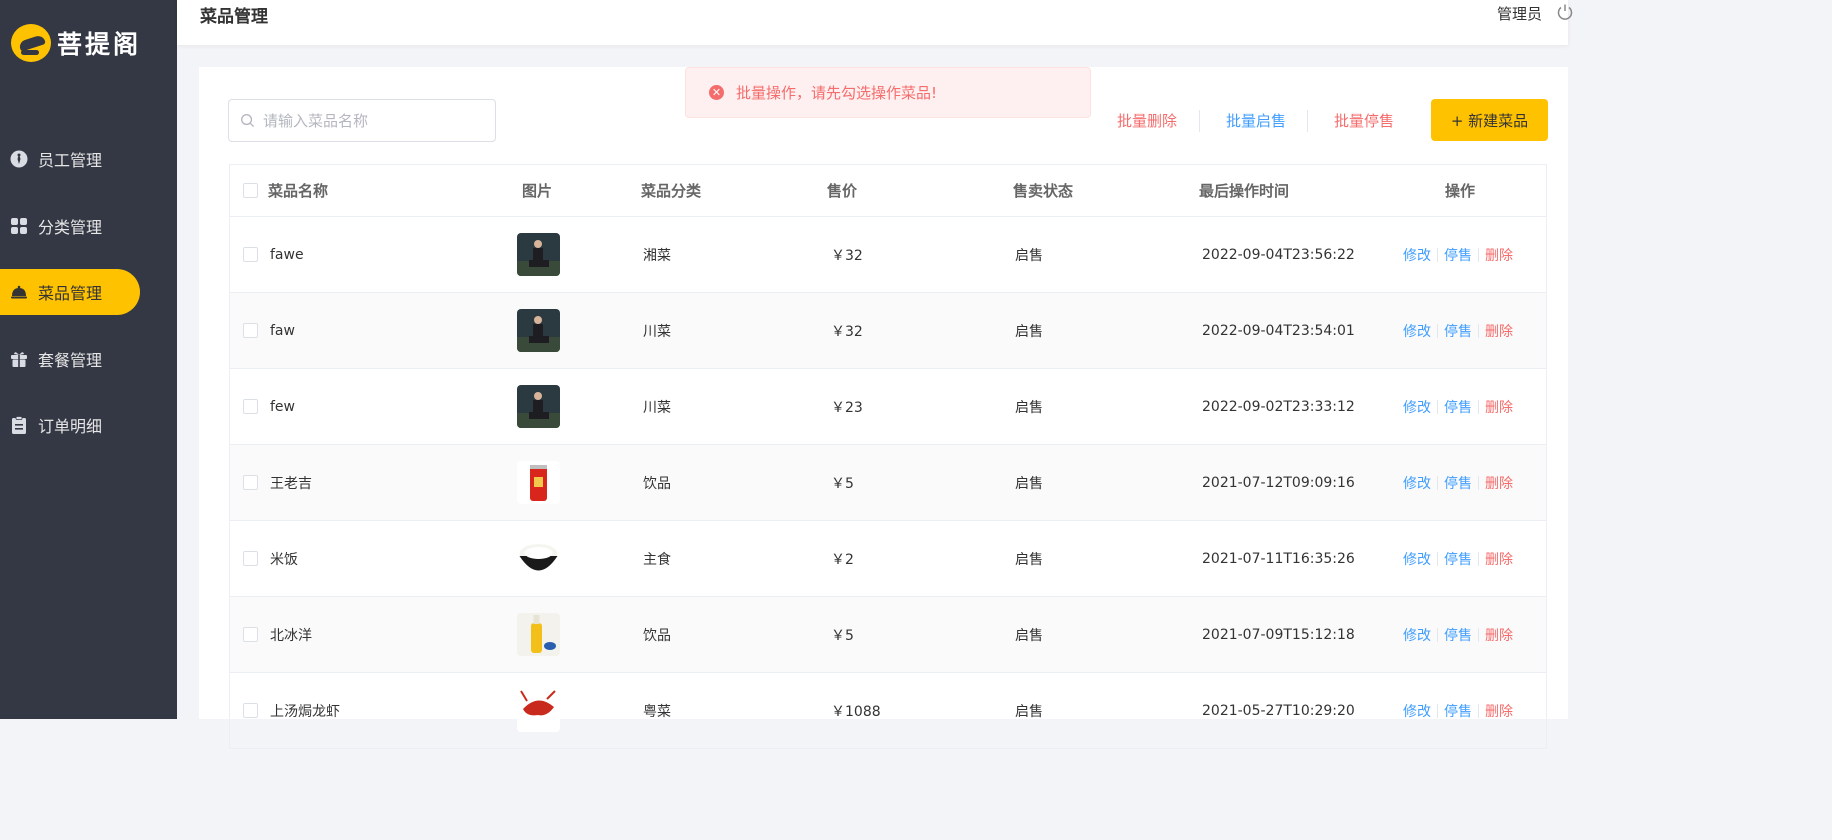  I want to click on logo-icon, so click(31, 43).